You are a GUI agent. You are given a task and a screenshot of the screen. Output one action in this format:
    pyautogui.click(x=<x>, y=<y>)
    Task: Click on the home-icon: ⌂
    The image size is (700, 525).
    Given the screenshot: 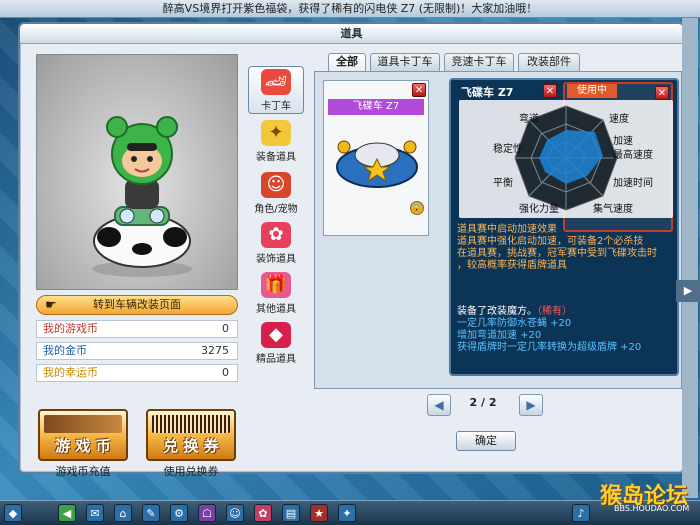 What is the action you would take?
    pyautogui.click(x=123, y=513)
    